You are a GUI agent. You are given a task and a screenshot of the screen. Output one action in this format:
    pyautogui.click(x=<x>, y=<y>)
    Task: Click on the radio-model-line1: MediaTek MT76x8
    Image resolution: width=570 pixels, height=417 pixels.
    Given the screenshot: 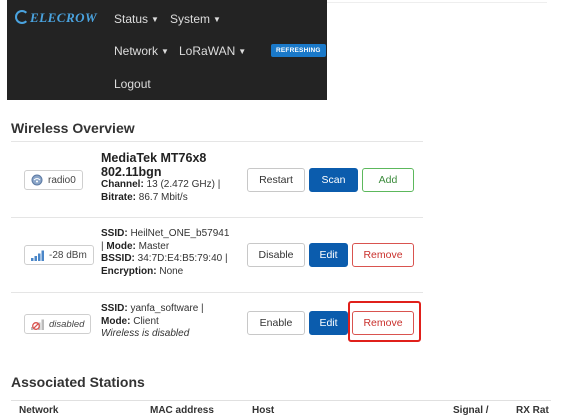 What is the action you would take?
    pyautogui.click(x=154, y=158)
    